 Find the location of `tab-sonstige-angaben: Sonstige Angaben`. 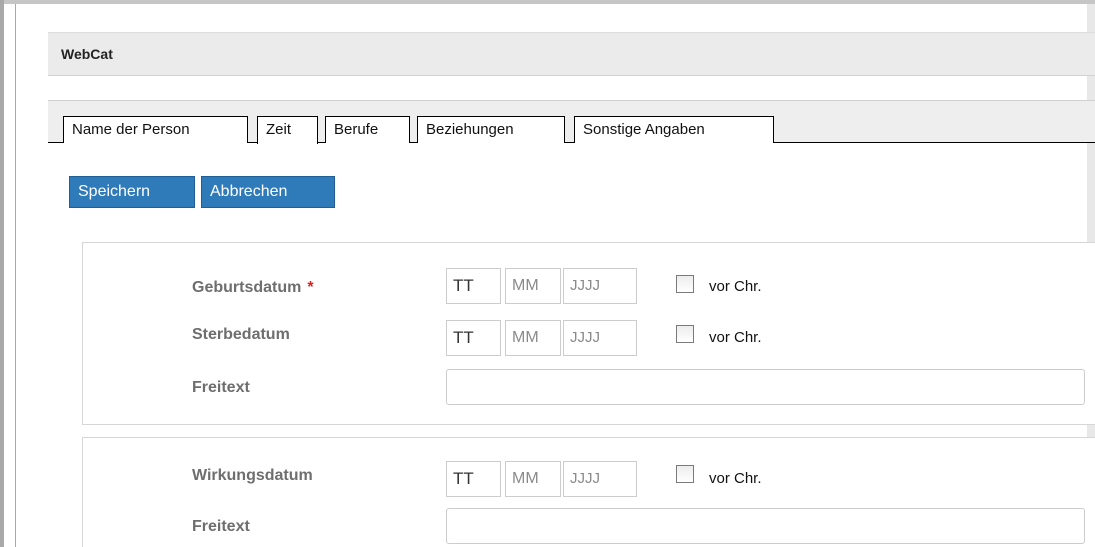

tab-sonstige-angaben: Sonstige Angaben is located at coordinates (674, 129).